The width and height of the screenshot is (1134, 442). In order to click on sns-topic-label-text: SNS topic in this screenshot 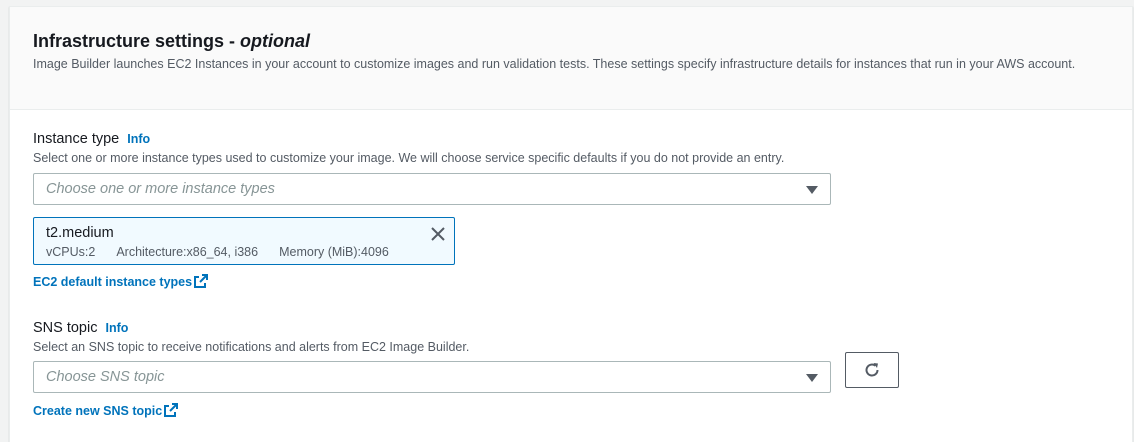, I will do `click(65, 328)`.